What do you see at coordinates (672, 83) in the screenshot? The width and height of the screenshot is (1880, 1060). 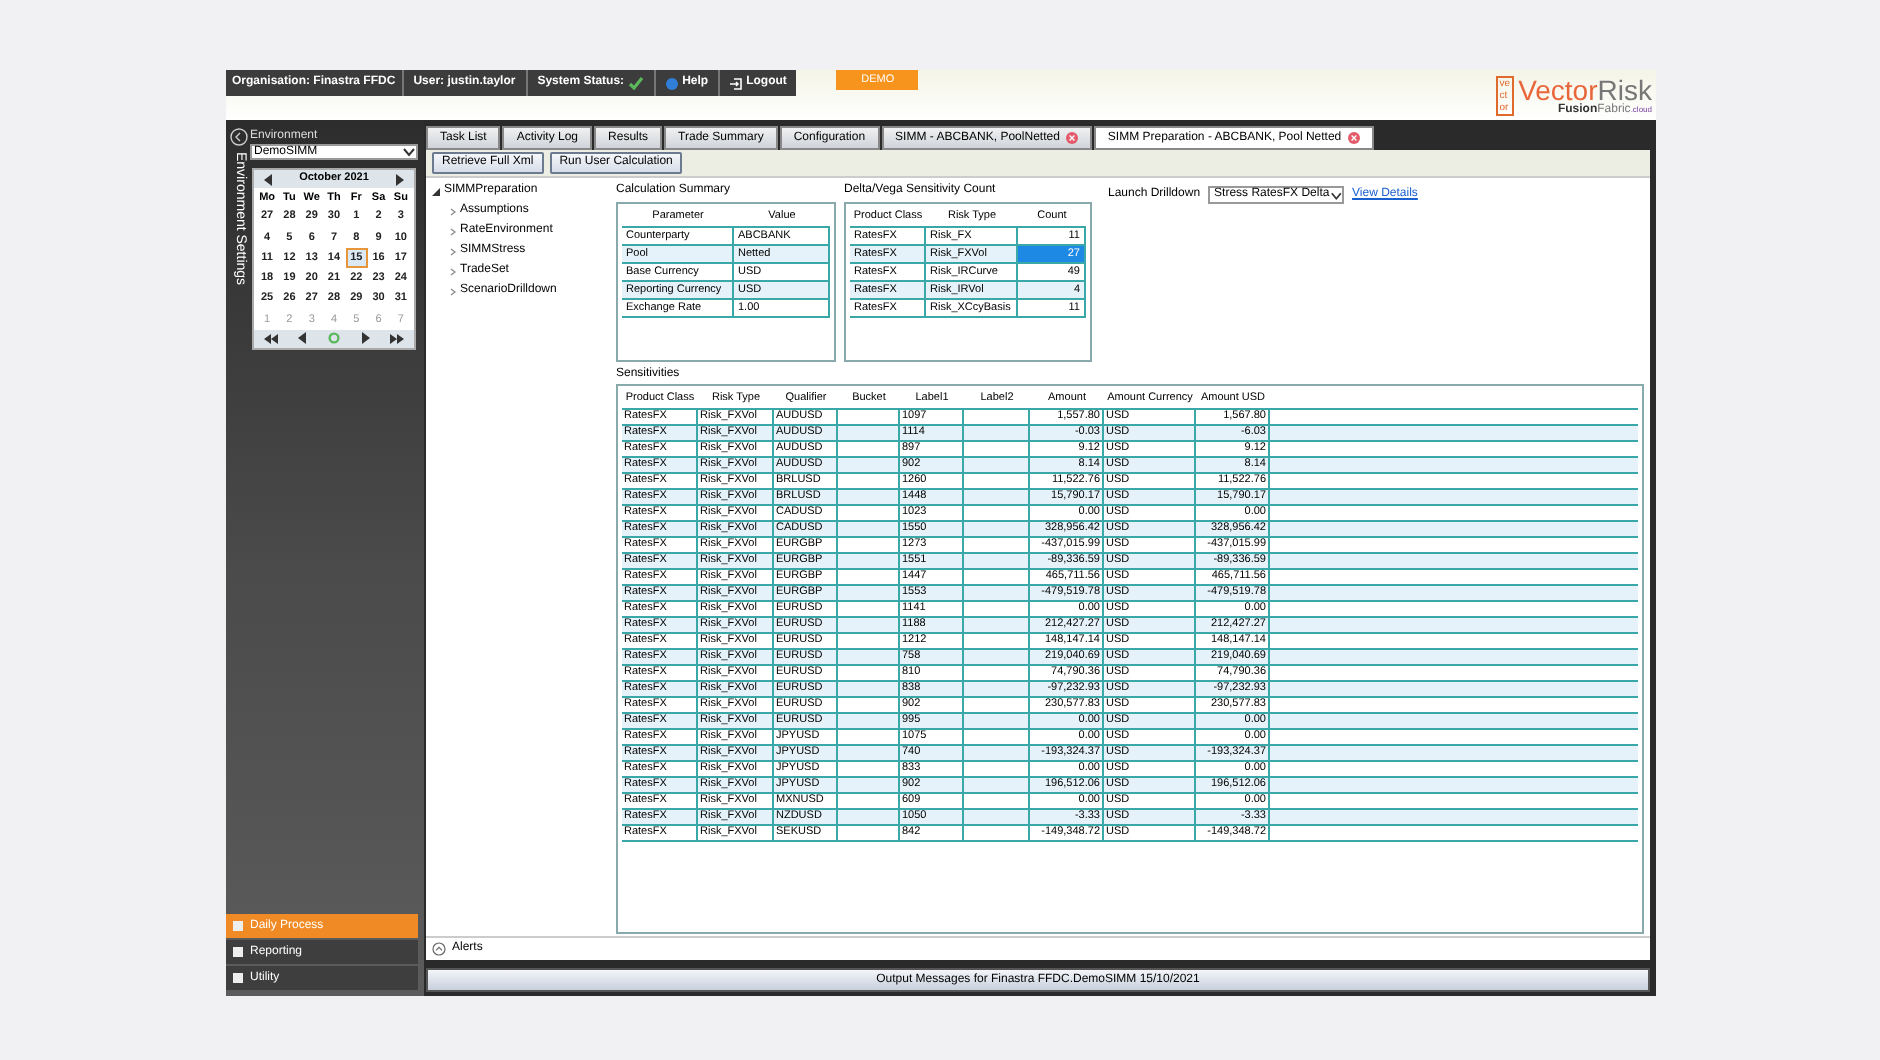 I see `help-icon` at bounding box center [672, 83].